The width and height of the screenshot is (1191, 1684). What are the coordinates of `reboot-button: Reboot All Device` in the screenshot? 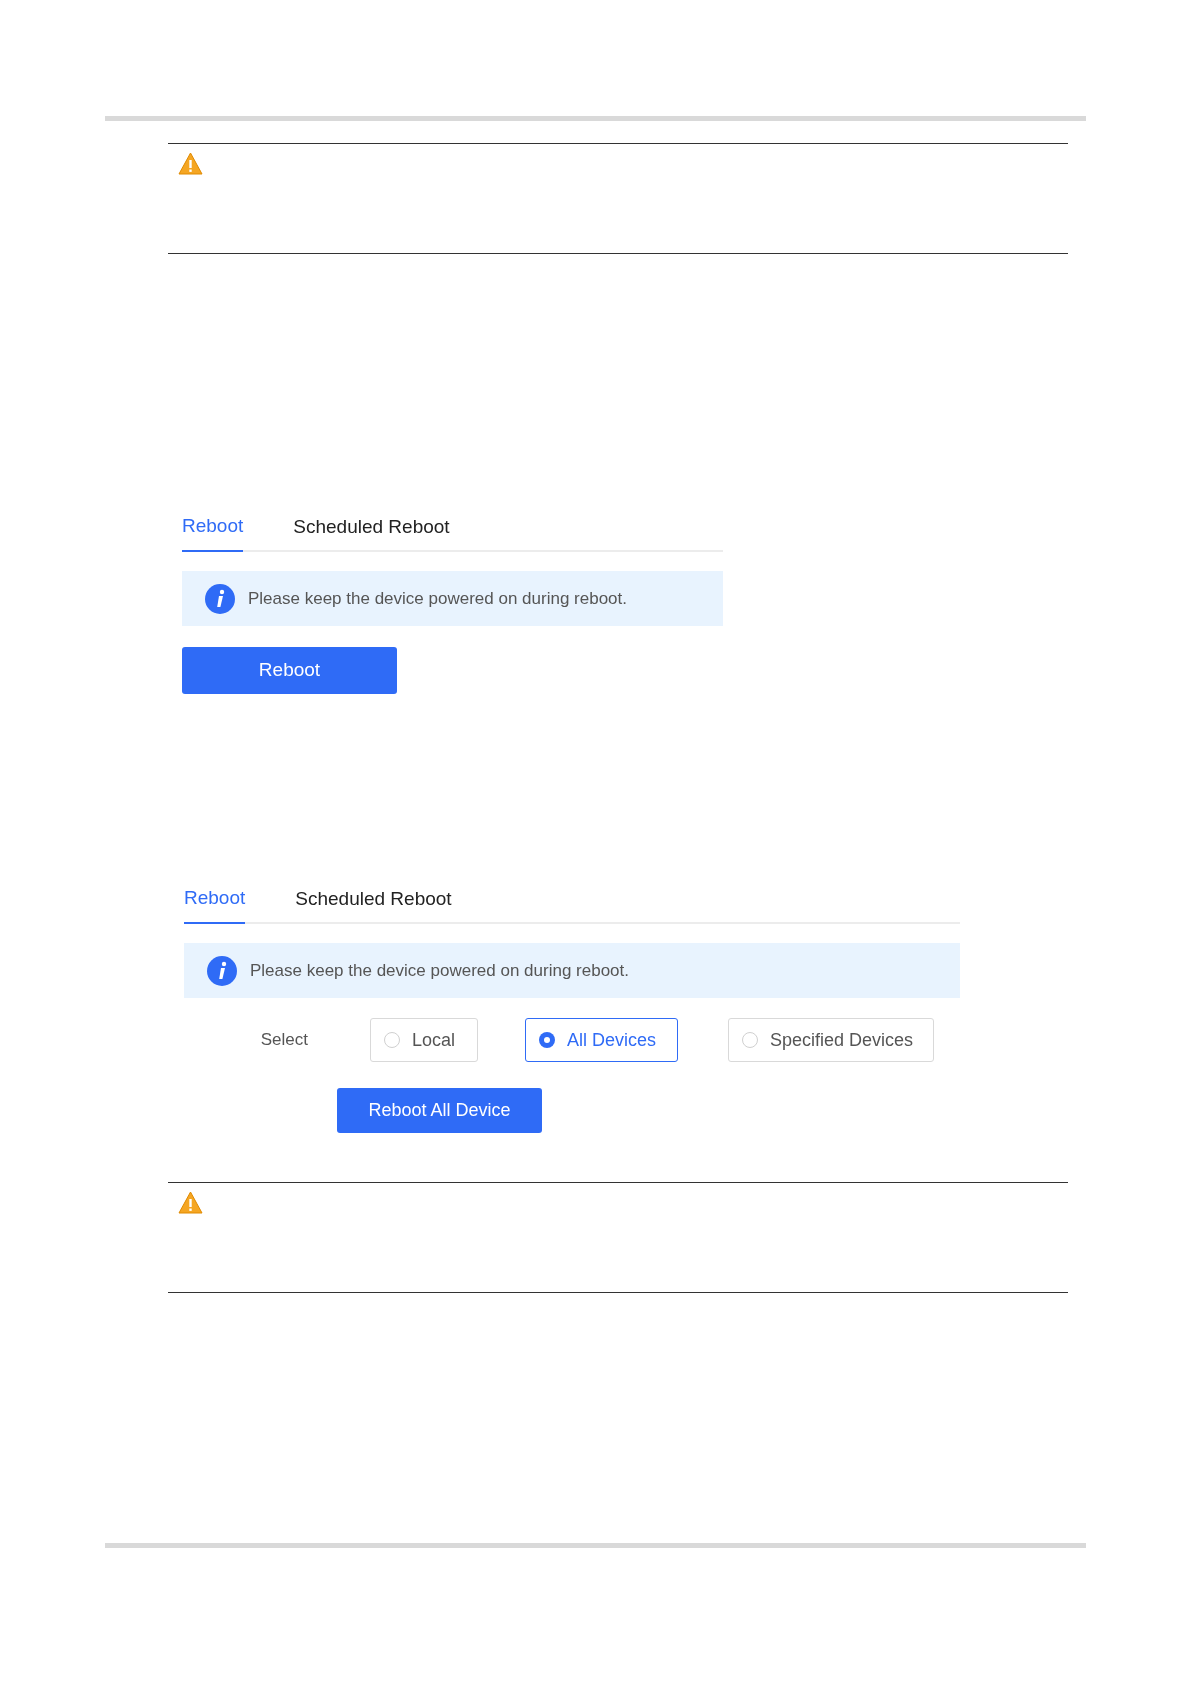 It's located at (439, 1110).